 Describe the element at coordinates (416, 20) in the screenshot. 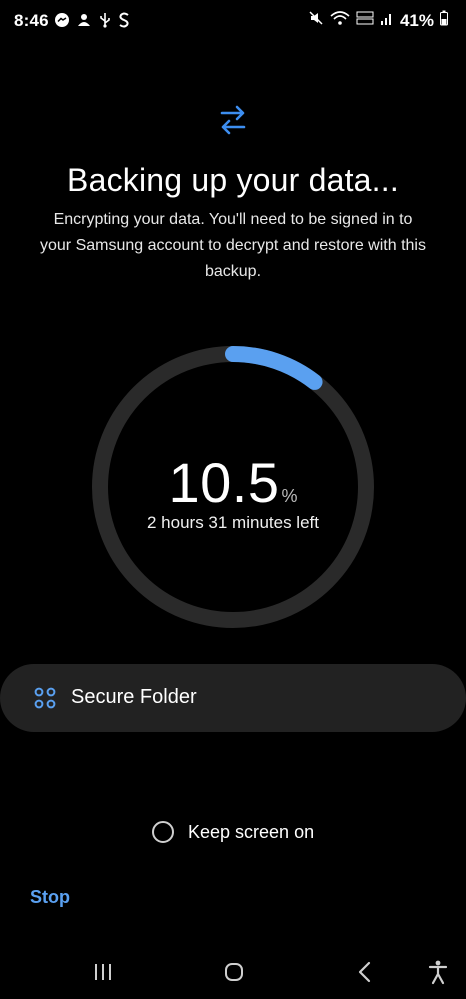

I see `battery-percent: 41%` at that location.